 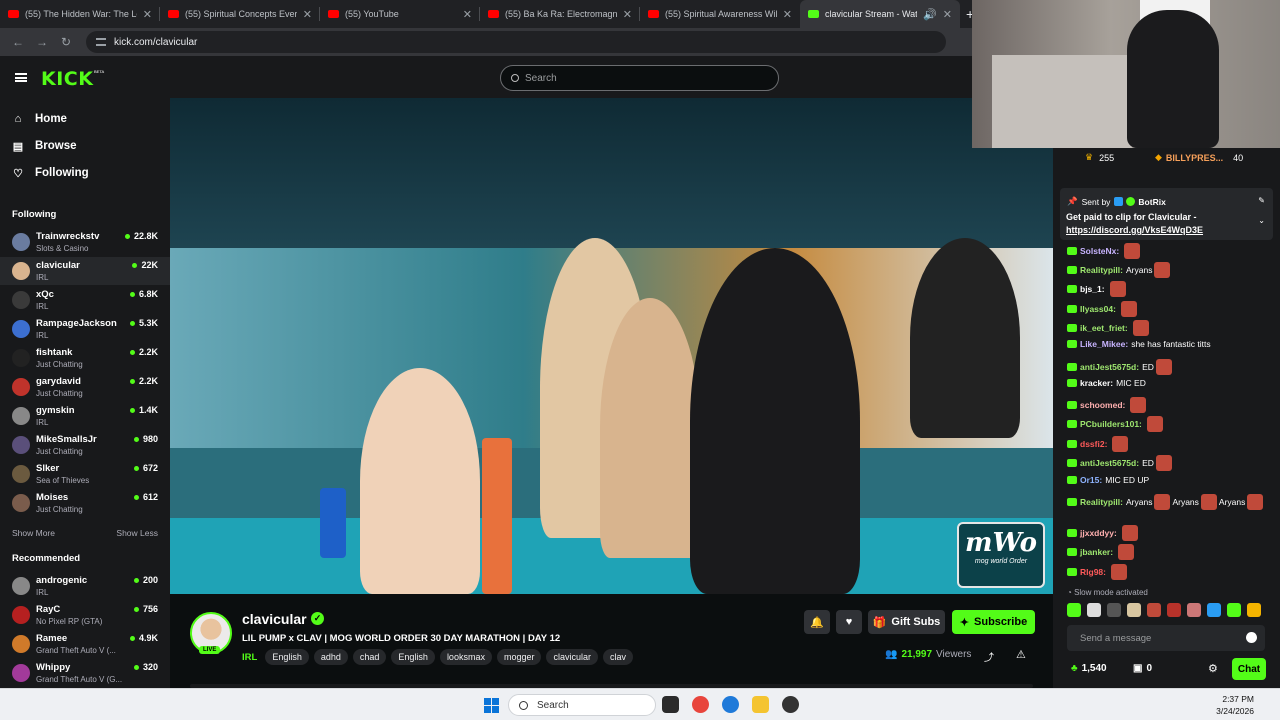 I want to click on follow-button: ♥, so click(x=849, y=622).